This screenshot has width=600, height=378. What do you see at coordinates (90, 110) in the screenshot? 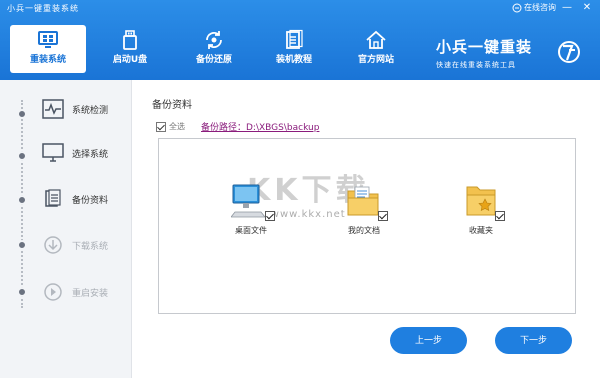
I see `step-label: 系统检测` at bounding box center [90, 110].